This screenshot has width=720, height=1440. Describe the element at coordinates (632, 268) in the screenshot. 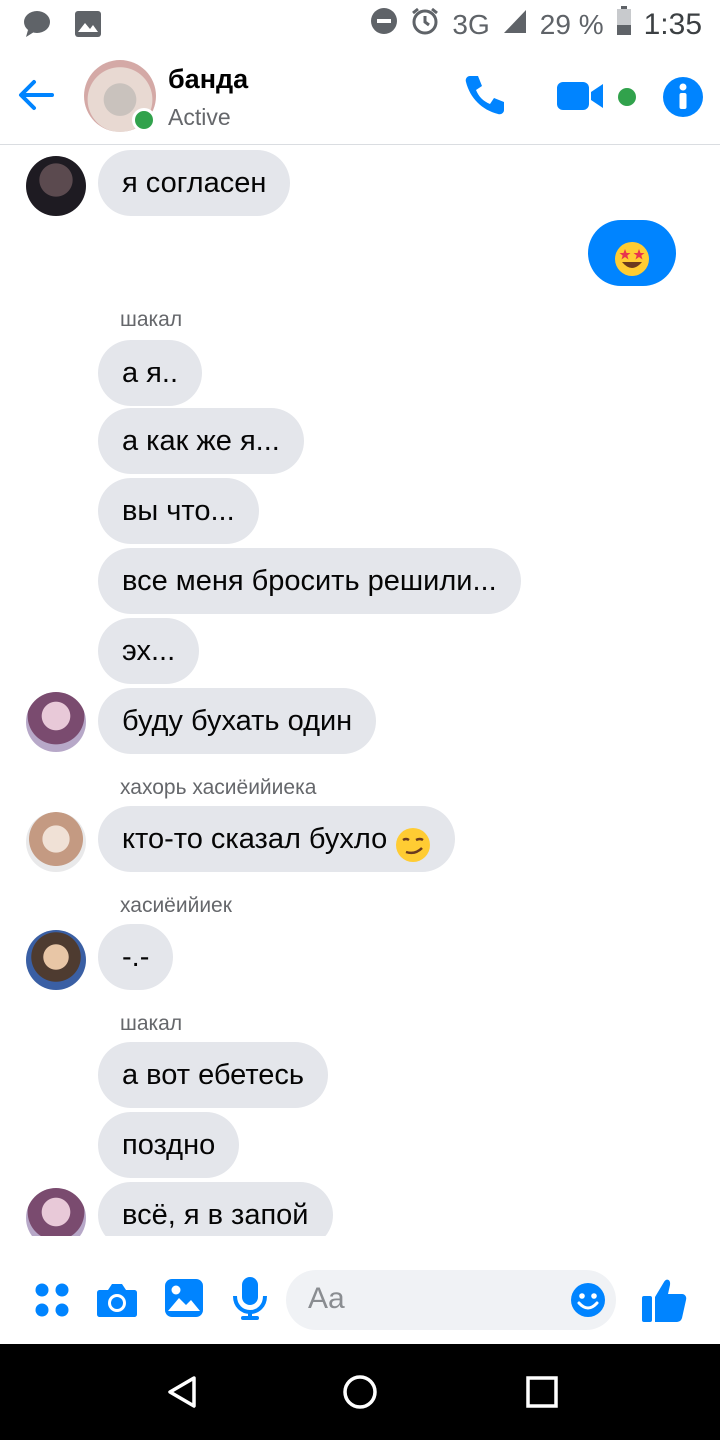

I see `star-struck-emoji-icon` at that location.